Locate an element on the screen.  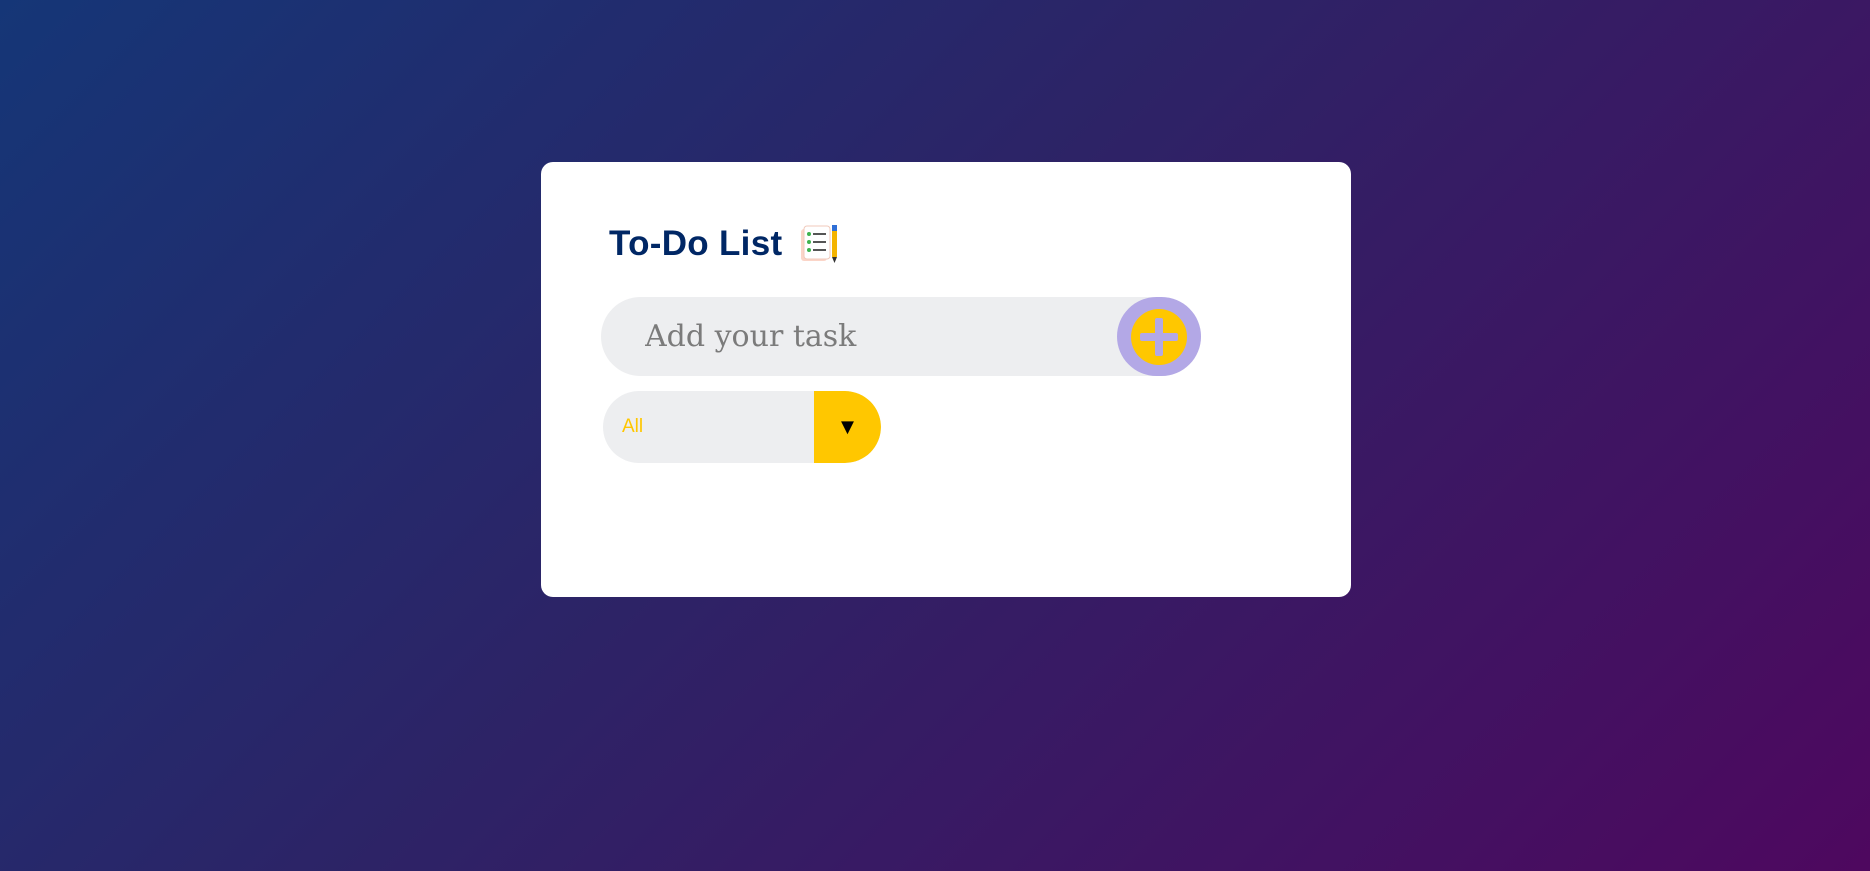
add-task-button is located at coordinates (1159, 336).